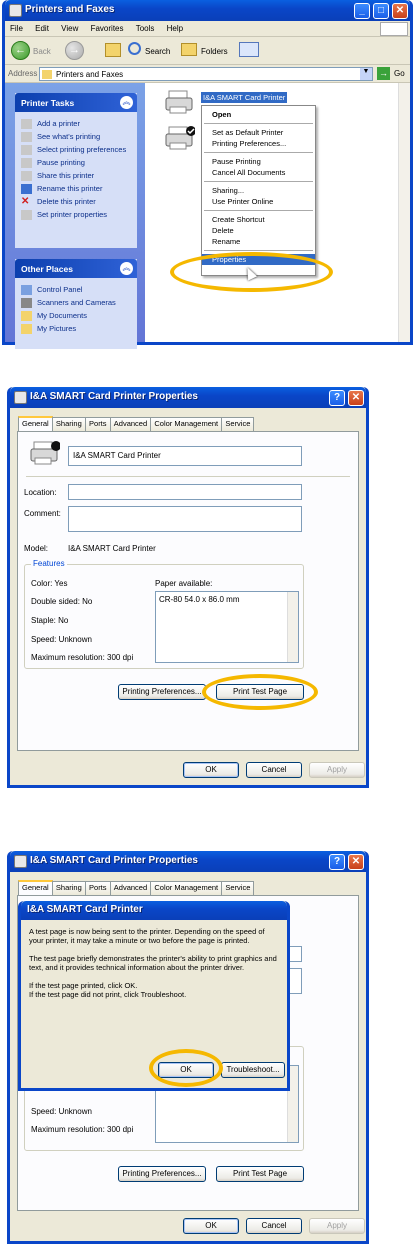  Describe the element at coordinates (76, 302) in the screenshot. I see `place-scanners-cameras: Scanners and Cameras` at that location.